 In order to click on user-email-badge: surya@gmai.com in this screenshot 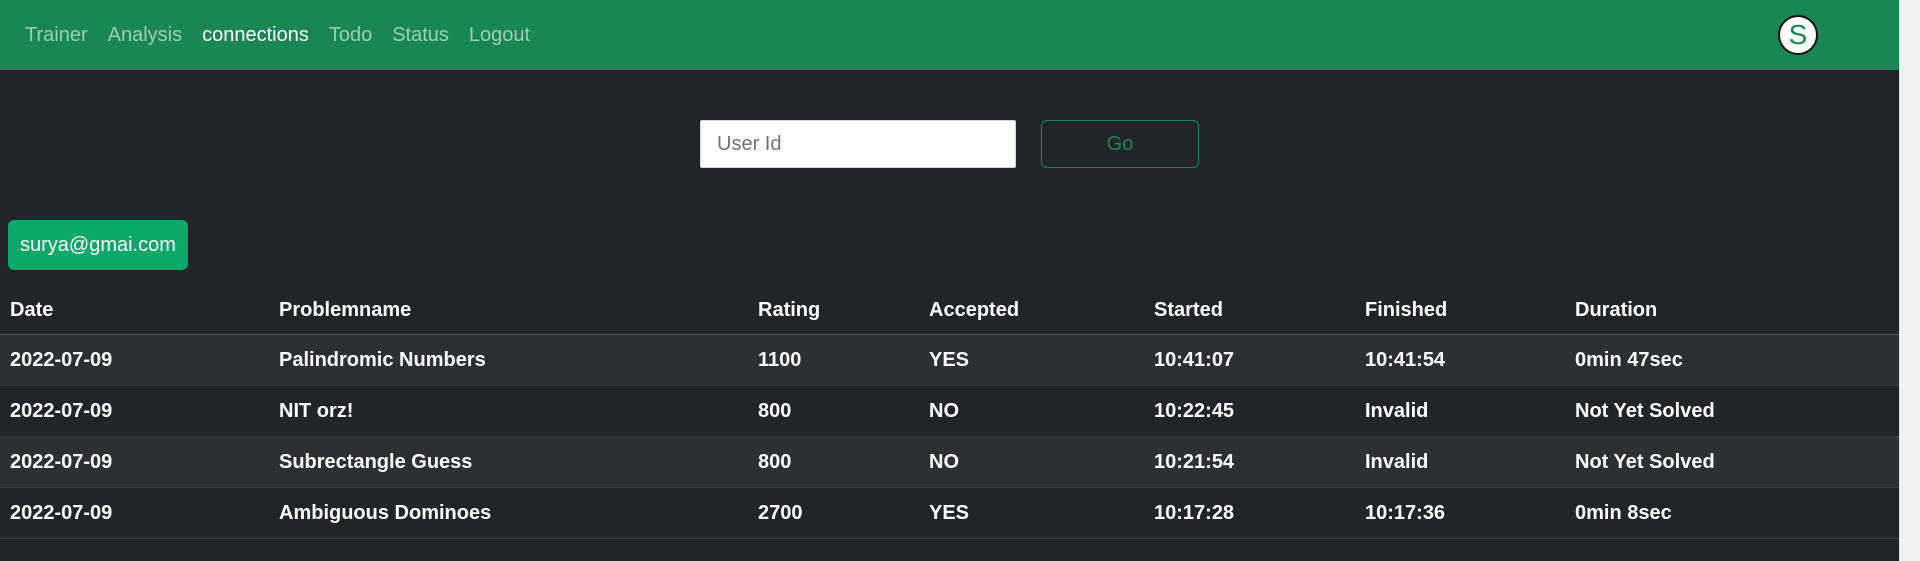, I will do `click(98, 245)`.